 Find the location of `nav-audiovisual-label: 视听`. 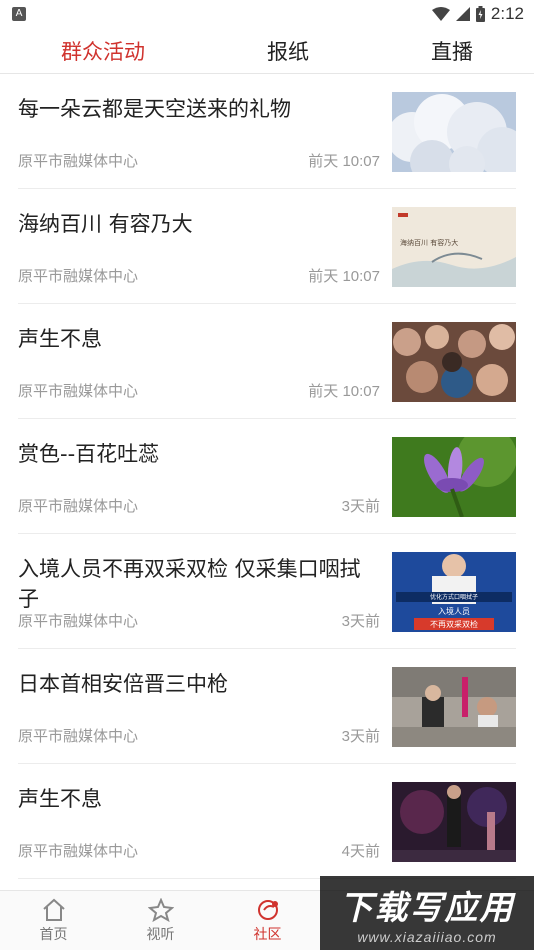

nav-audiovisual-label: 视听 is located at coordinates (160, 934).